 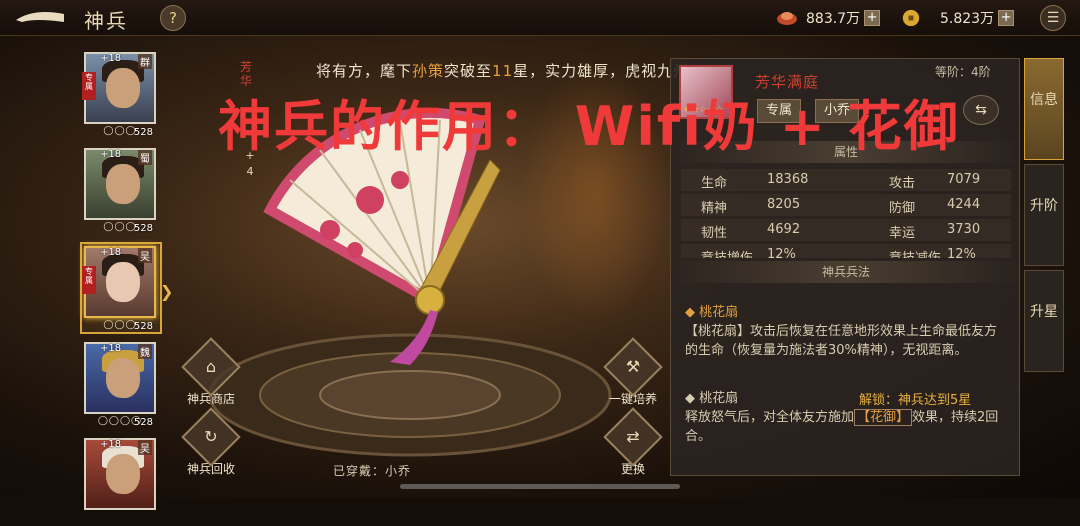 I want to click on attr-value: 18368, so click(x=788, y=179).